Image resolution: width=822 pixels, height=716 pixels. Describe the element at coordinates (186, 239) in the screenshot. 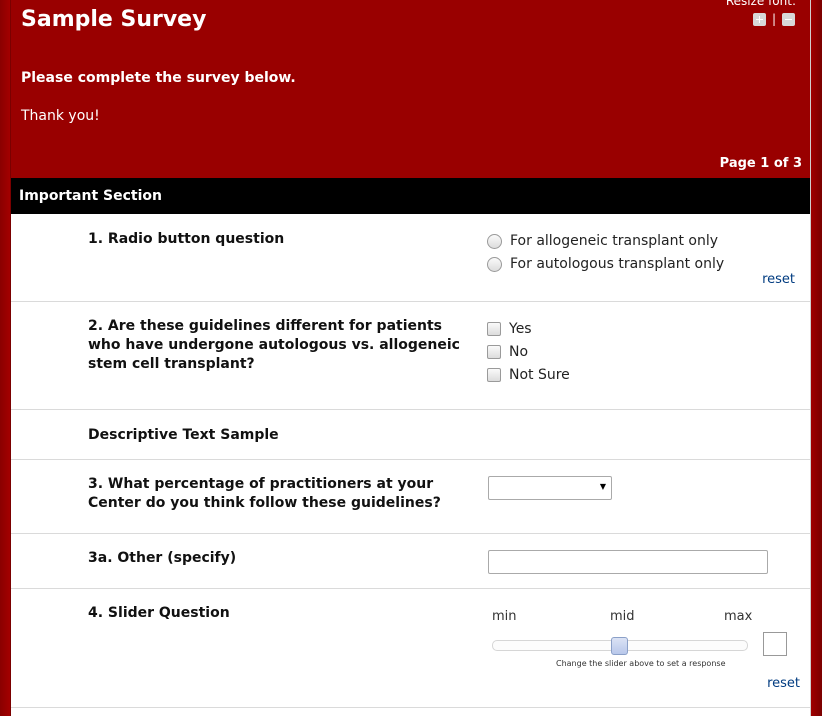

I see `question-label-q1: 1. Radio button question` at that location.